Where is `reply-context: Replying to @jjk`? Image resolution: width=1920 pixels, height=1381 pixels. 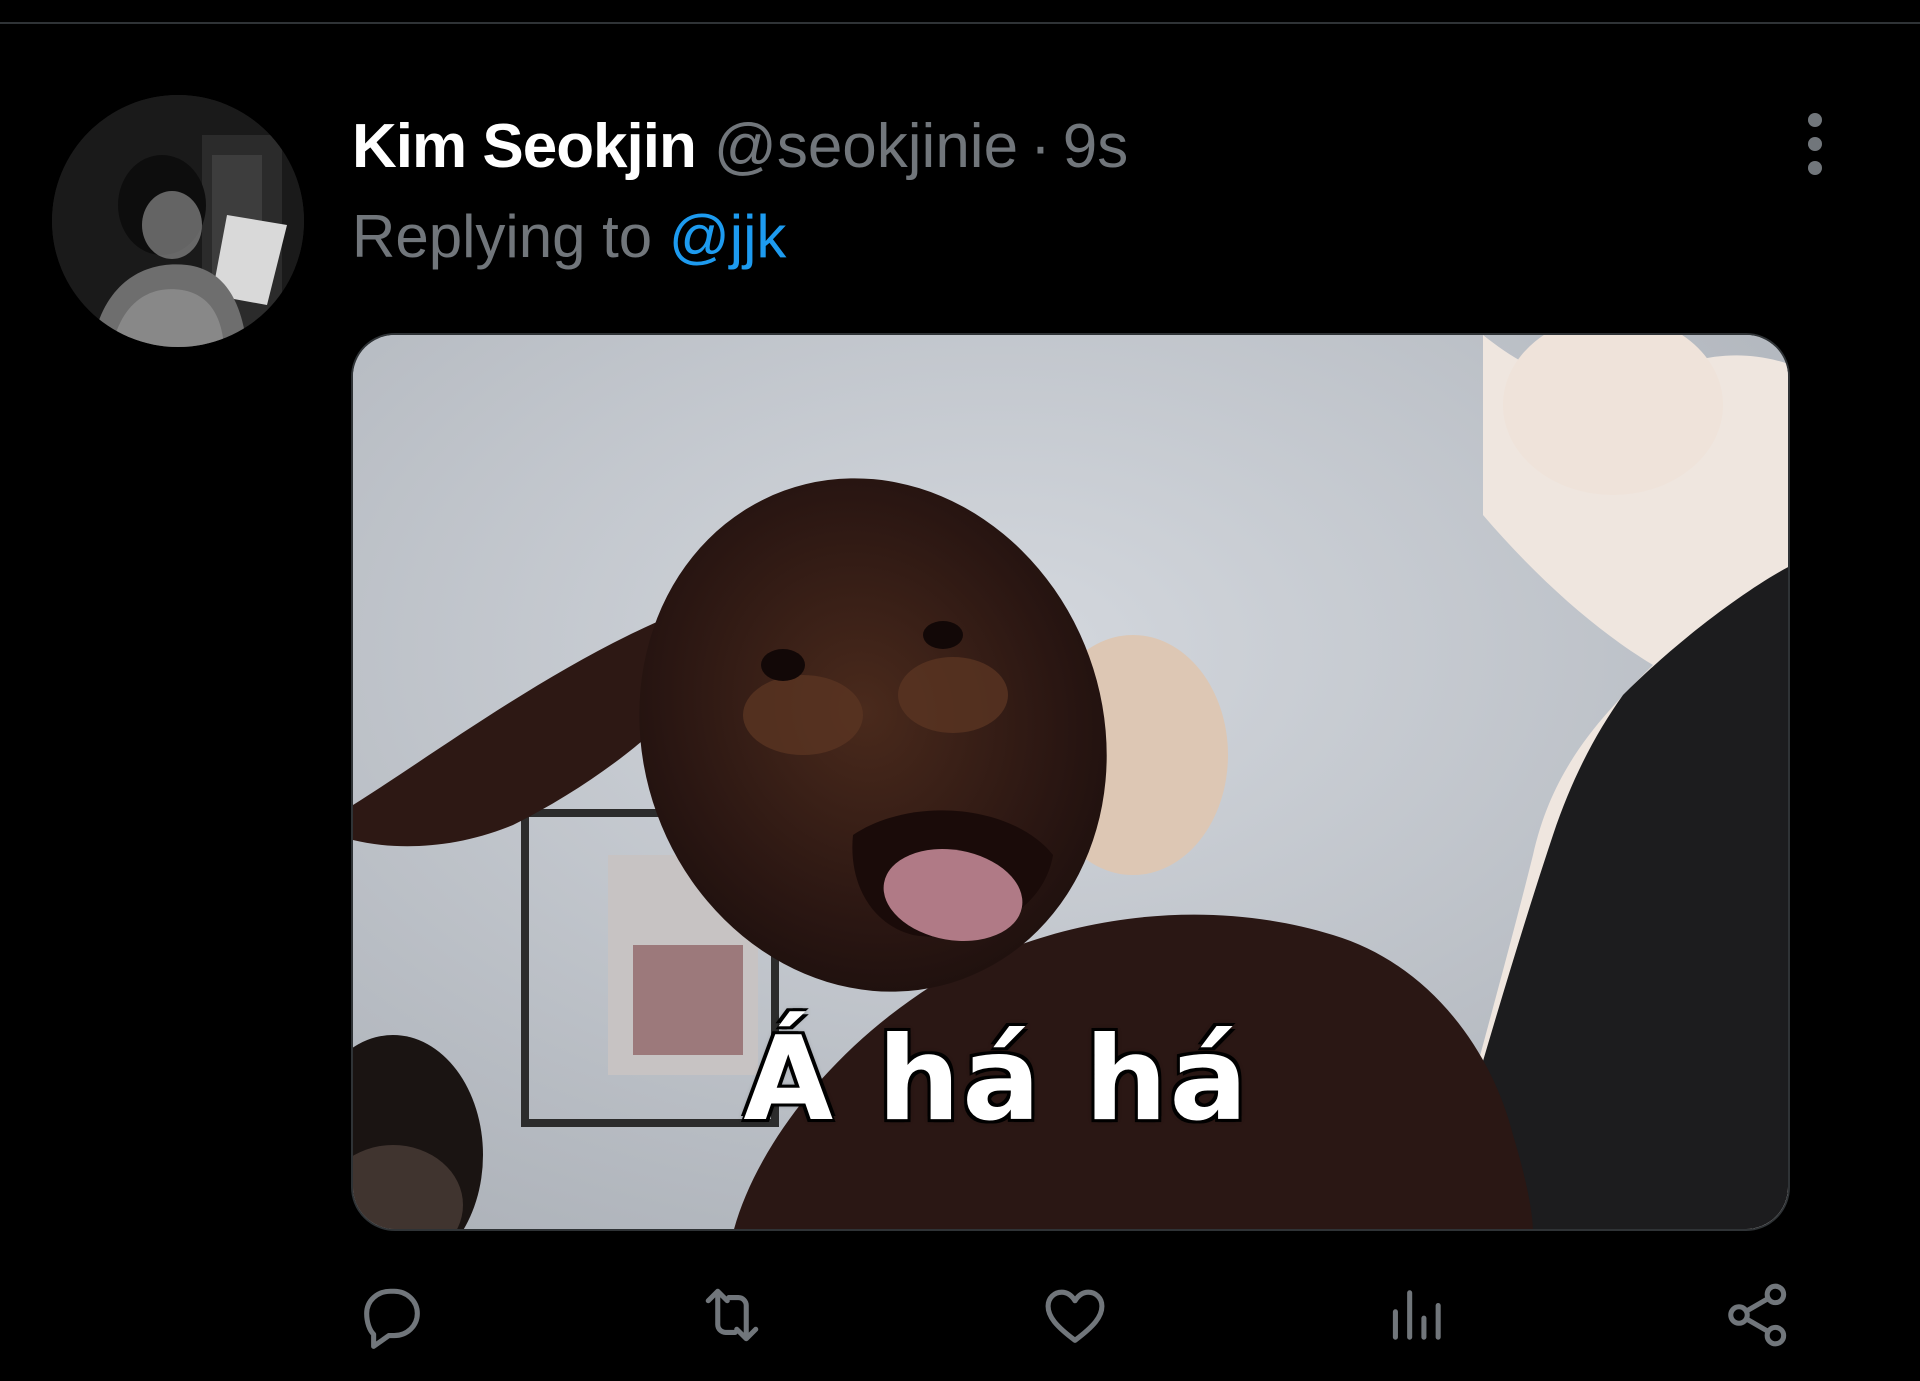 reply-context: Replying to @jjk is located at coordinates (569, 237).